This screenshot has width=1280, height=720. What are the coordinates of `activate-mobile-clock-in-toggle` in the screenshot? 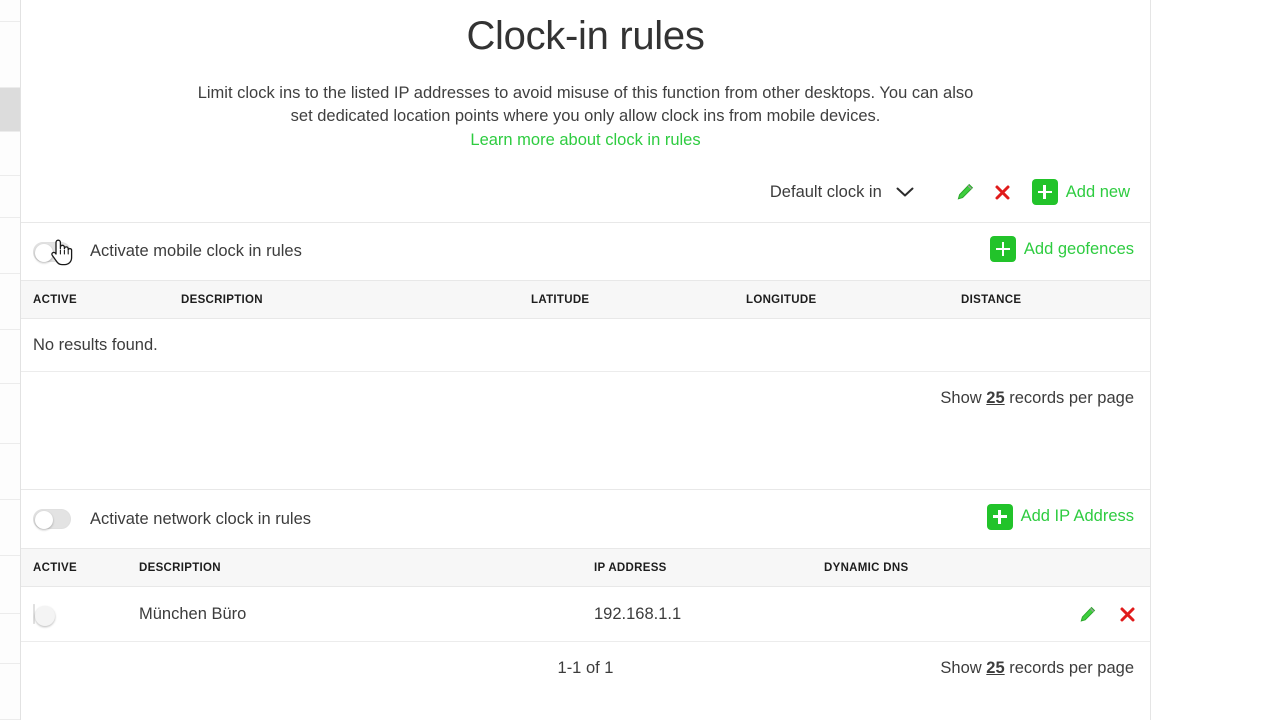 It's located at (52, 251).